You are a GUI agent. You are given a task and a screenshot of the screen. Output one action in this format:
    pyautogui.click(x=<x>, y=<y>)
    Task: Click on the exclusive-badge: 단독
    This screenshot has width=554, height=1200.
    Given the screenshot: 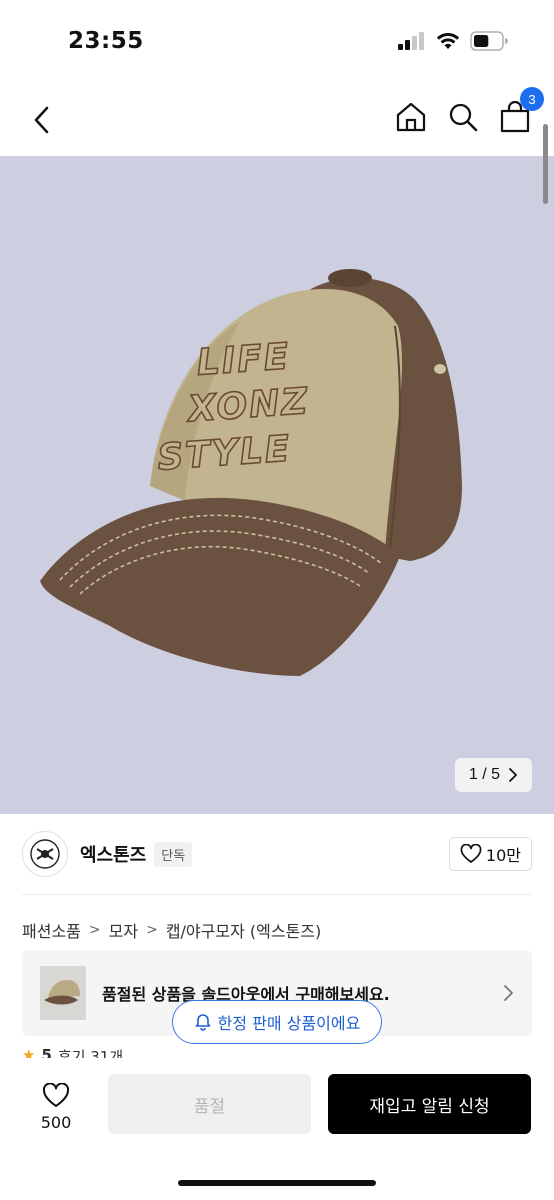 What is the action you would take?
    pyautogui.click(x=173, y=854)
    